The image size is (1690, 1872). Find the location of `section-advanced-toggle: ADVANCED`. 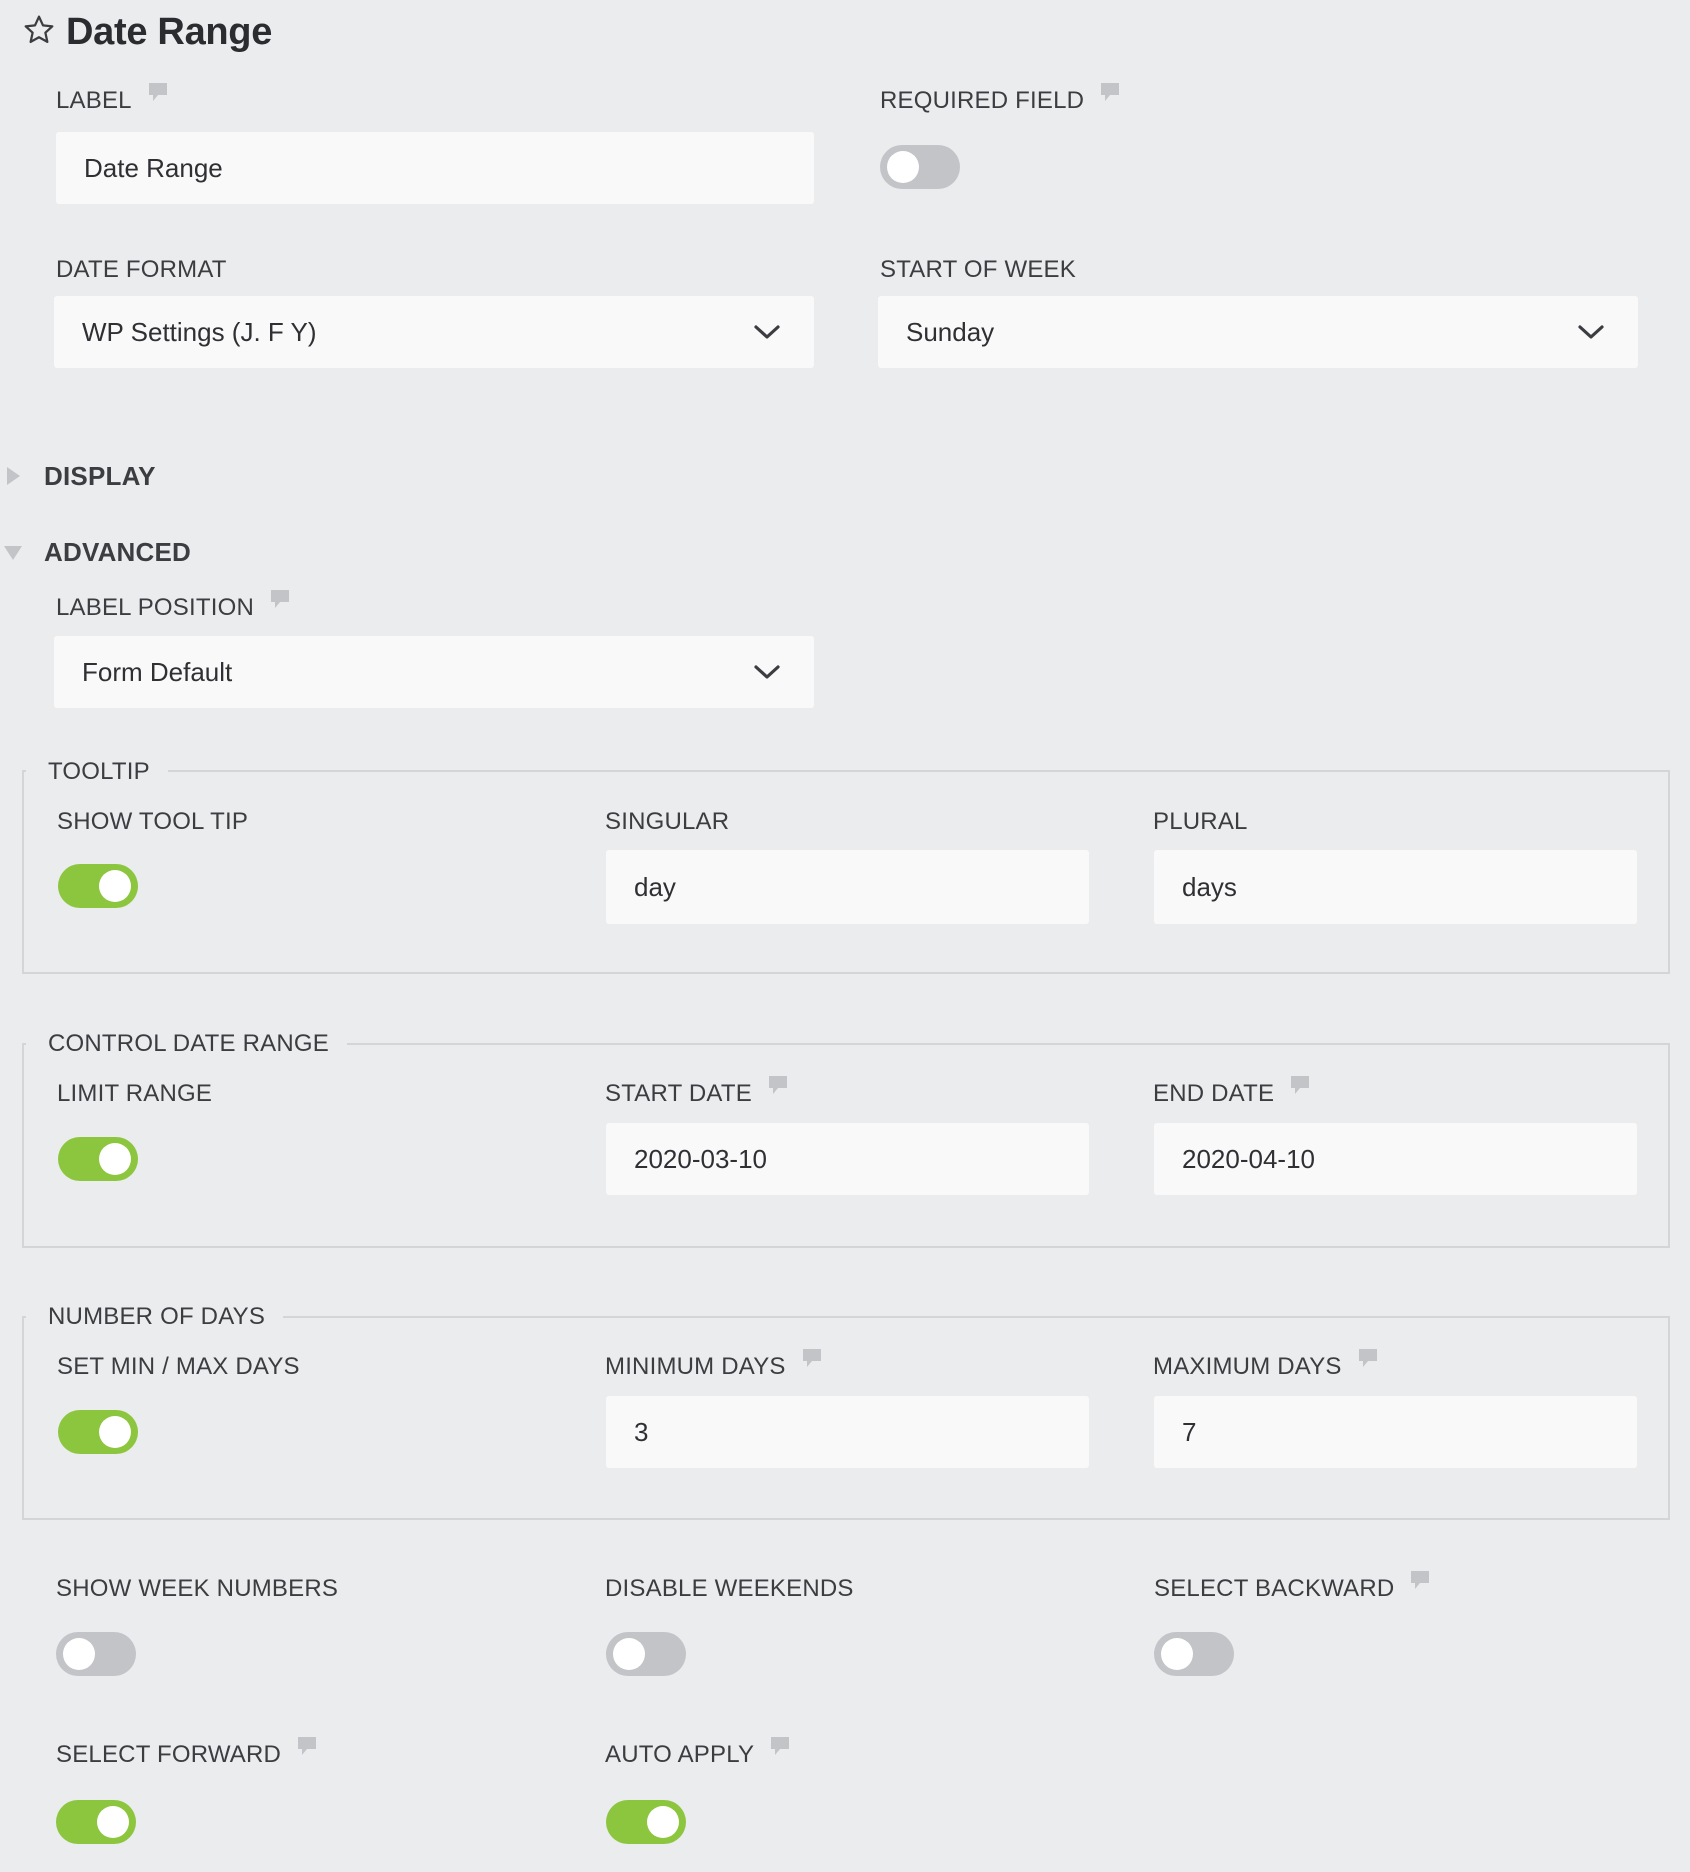

section-advanced-toggle: ADVANCED is located at coordinates (97, 552).